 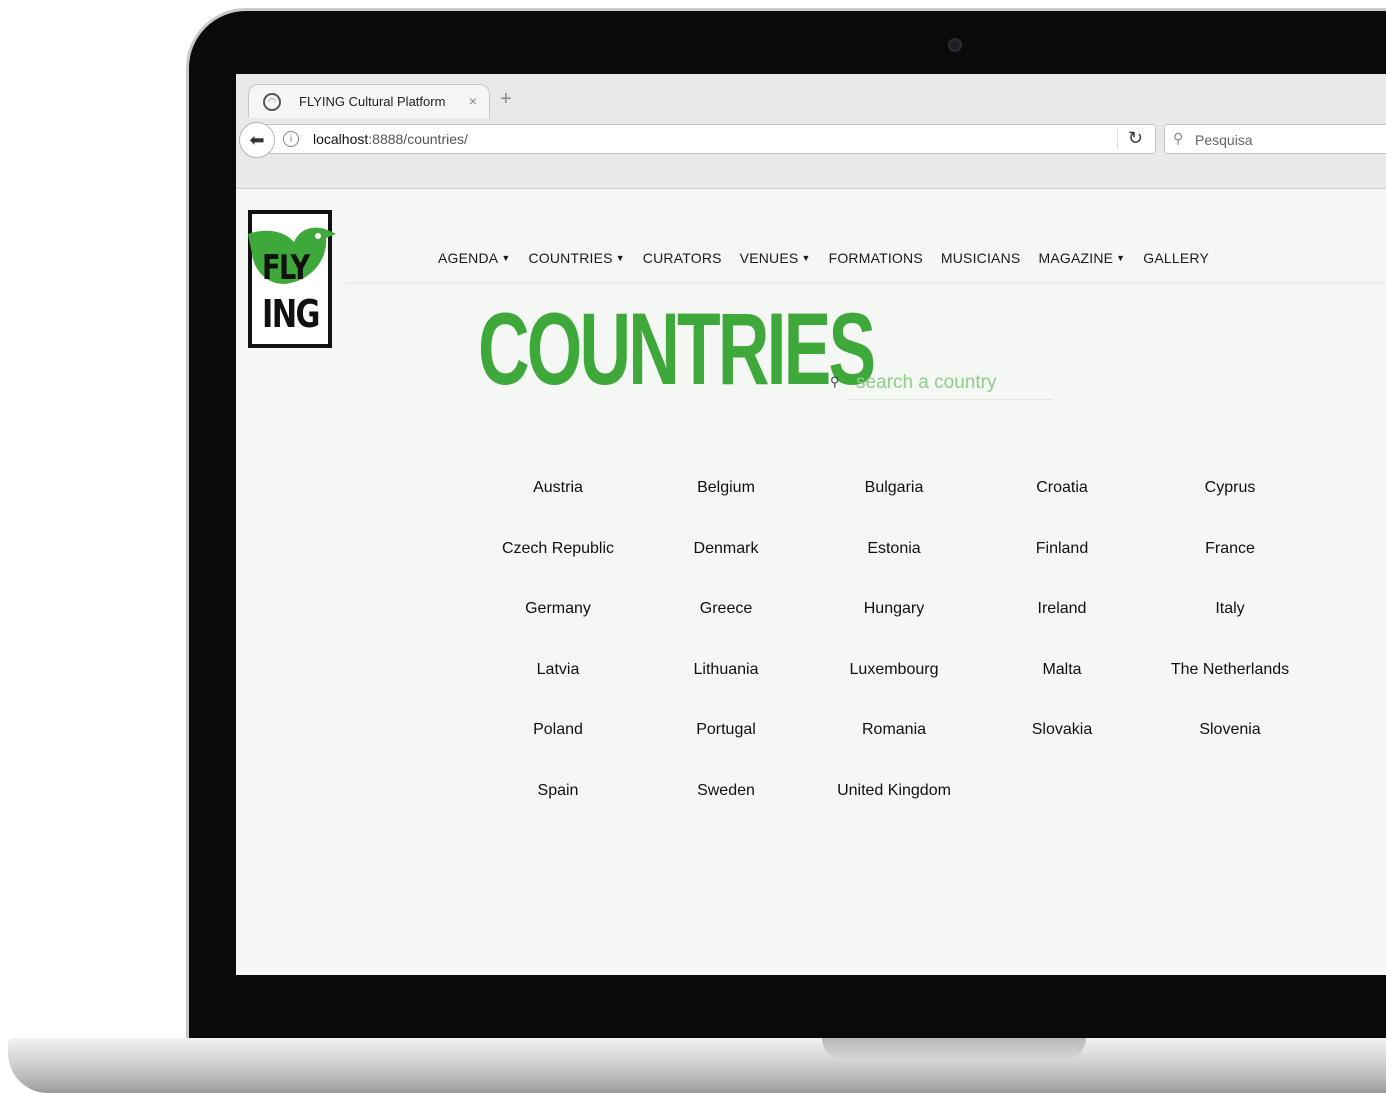 What do you see at coordinates (894, 488) in the screenshot?
I see `country-link: Bulgaria` at bounding box center [894, 488].